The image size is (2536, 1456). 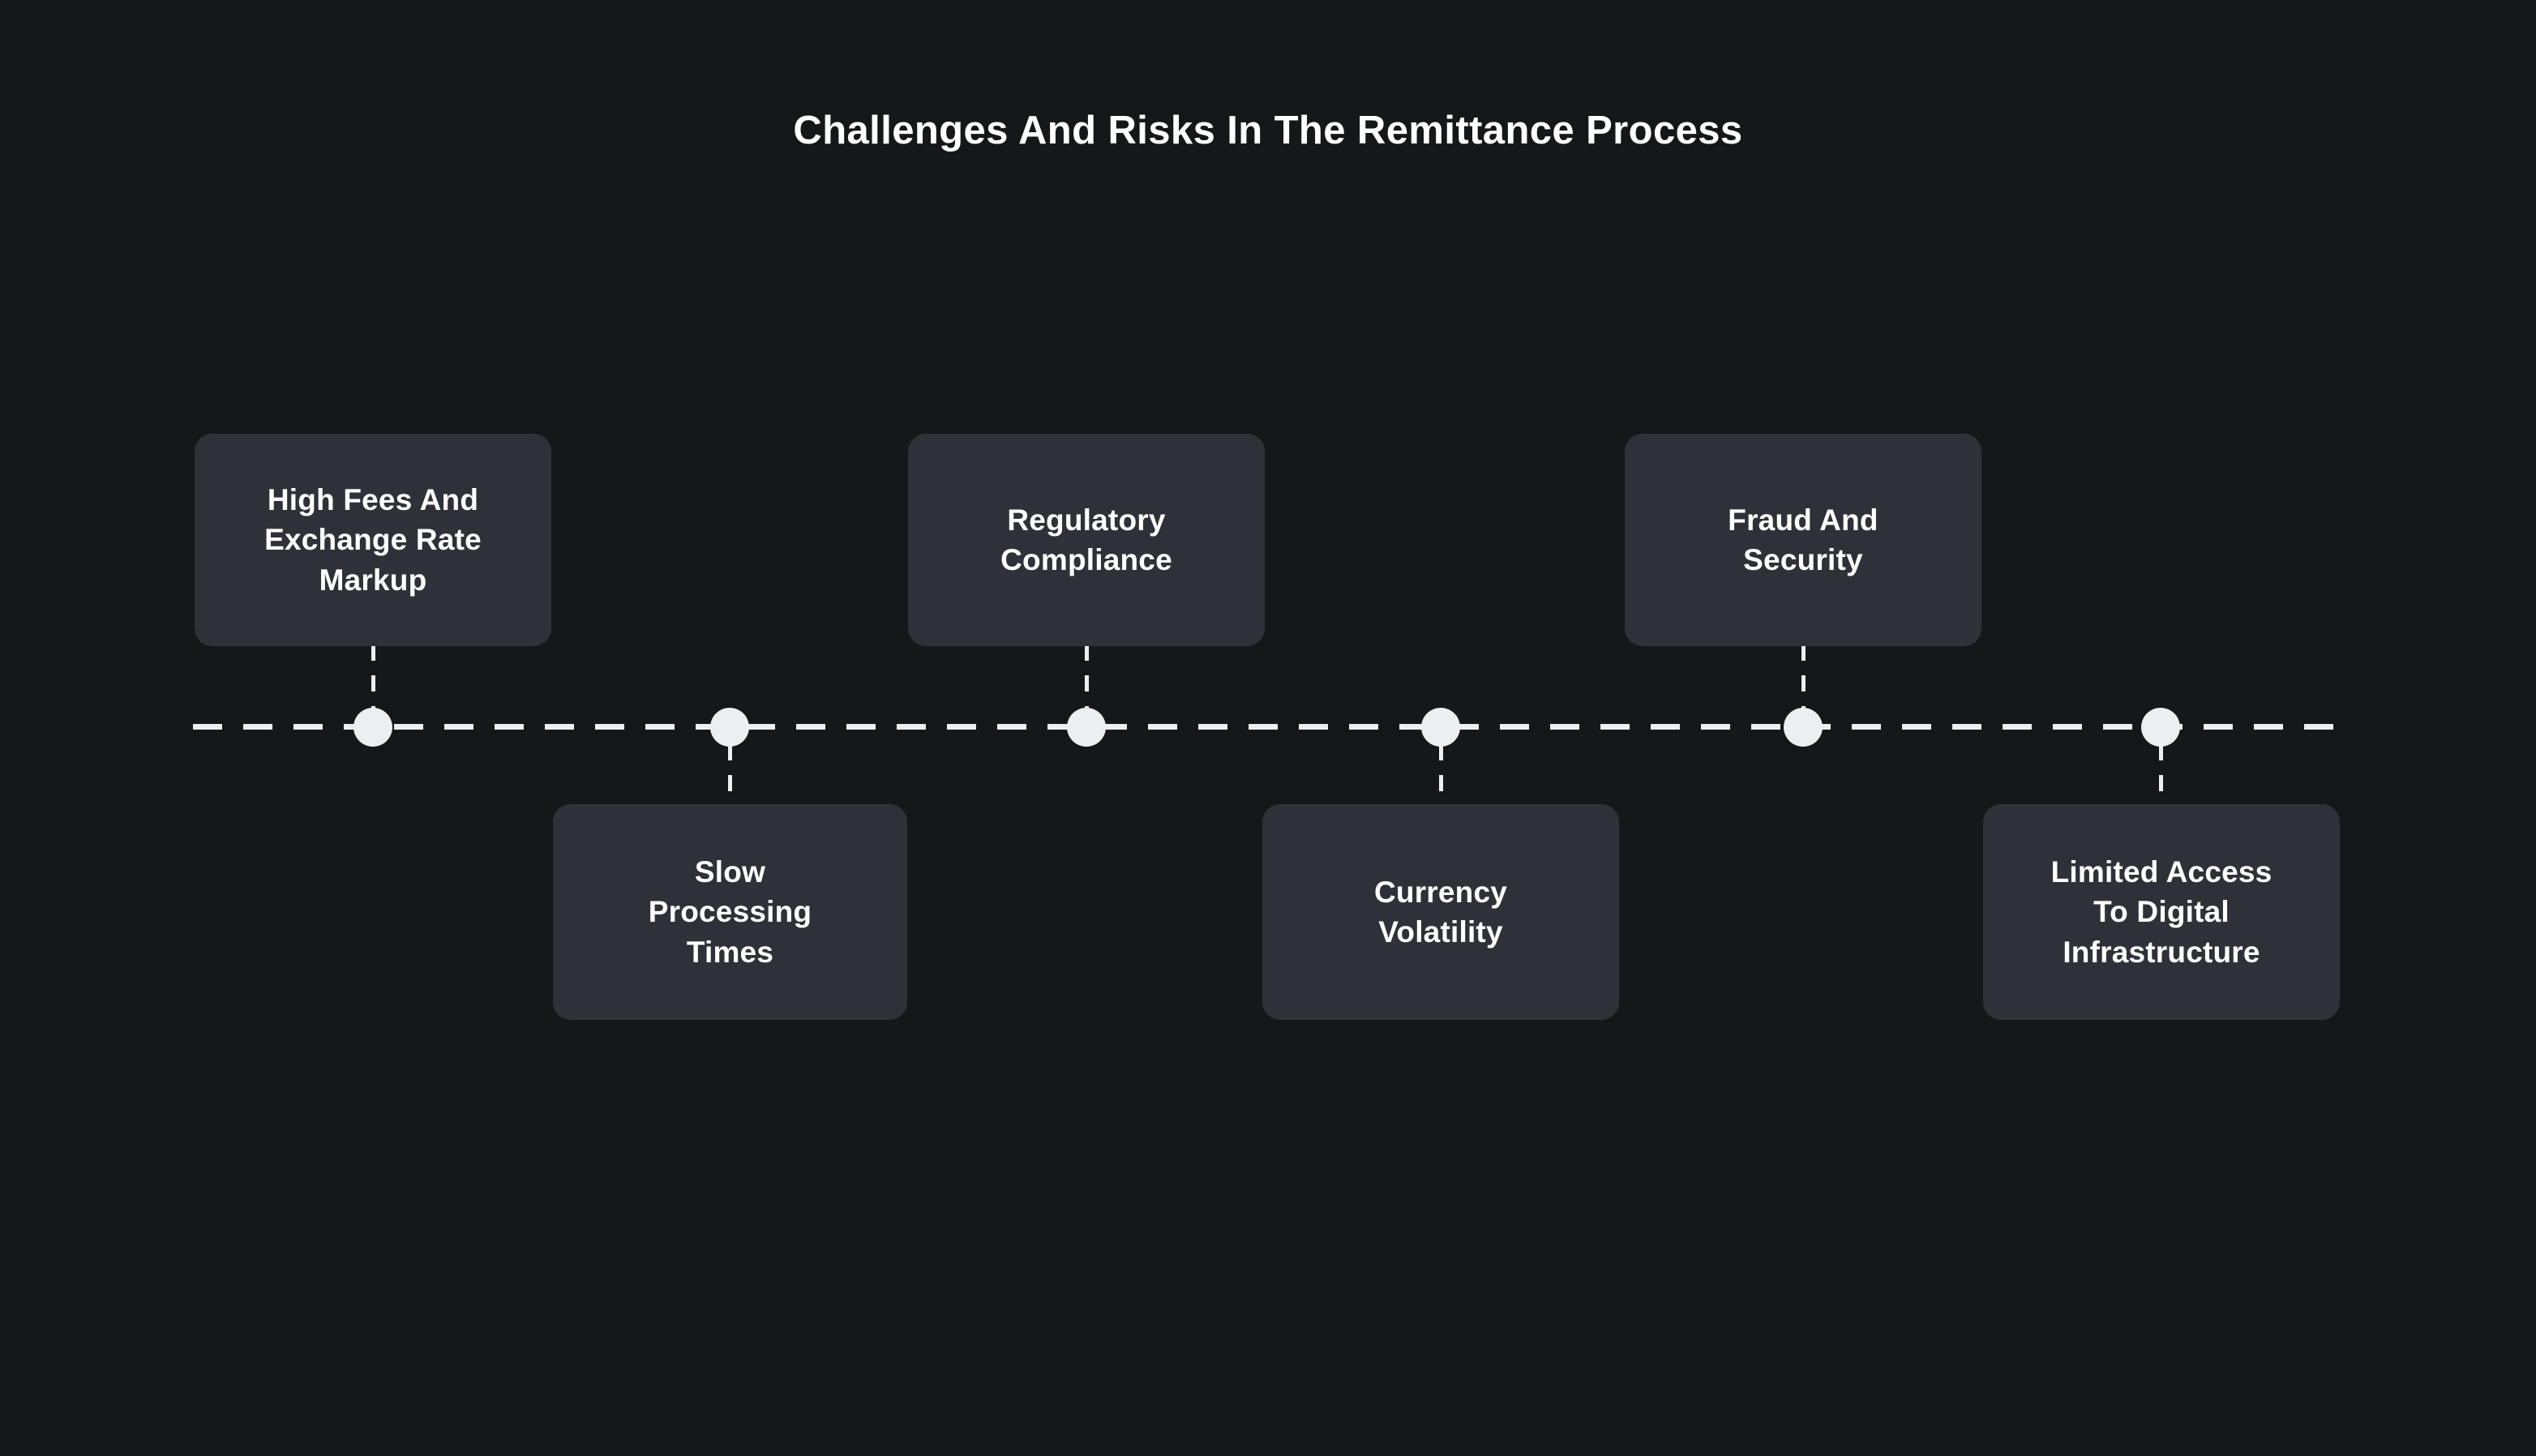 I want to click on timeline-card-2: Slow Processing Times, so click(x=730, y=912).